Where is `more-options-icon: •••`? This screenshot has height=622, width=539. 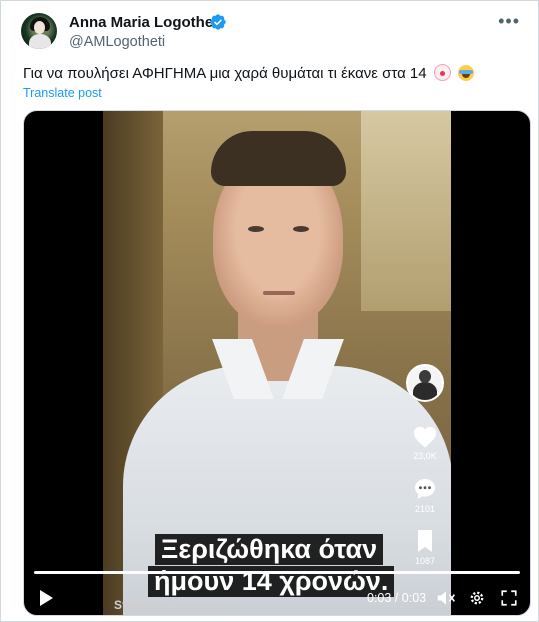
more-options-icon: ••• is located at coordinates (509, 21).